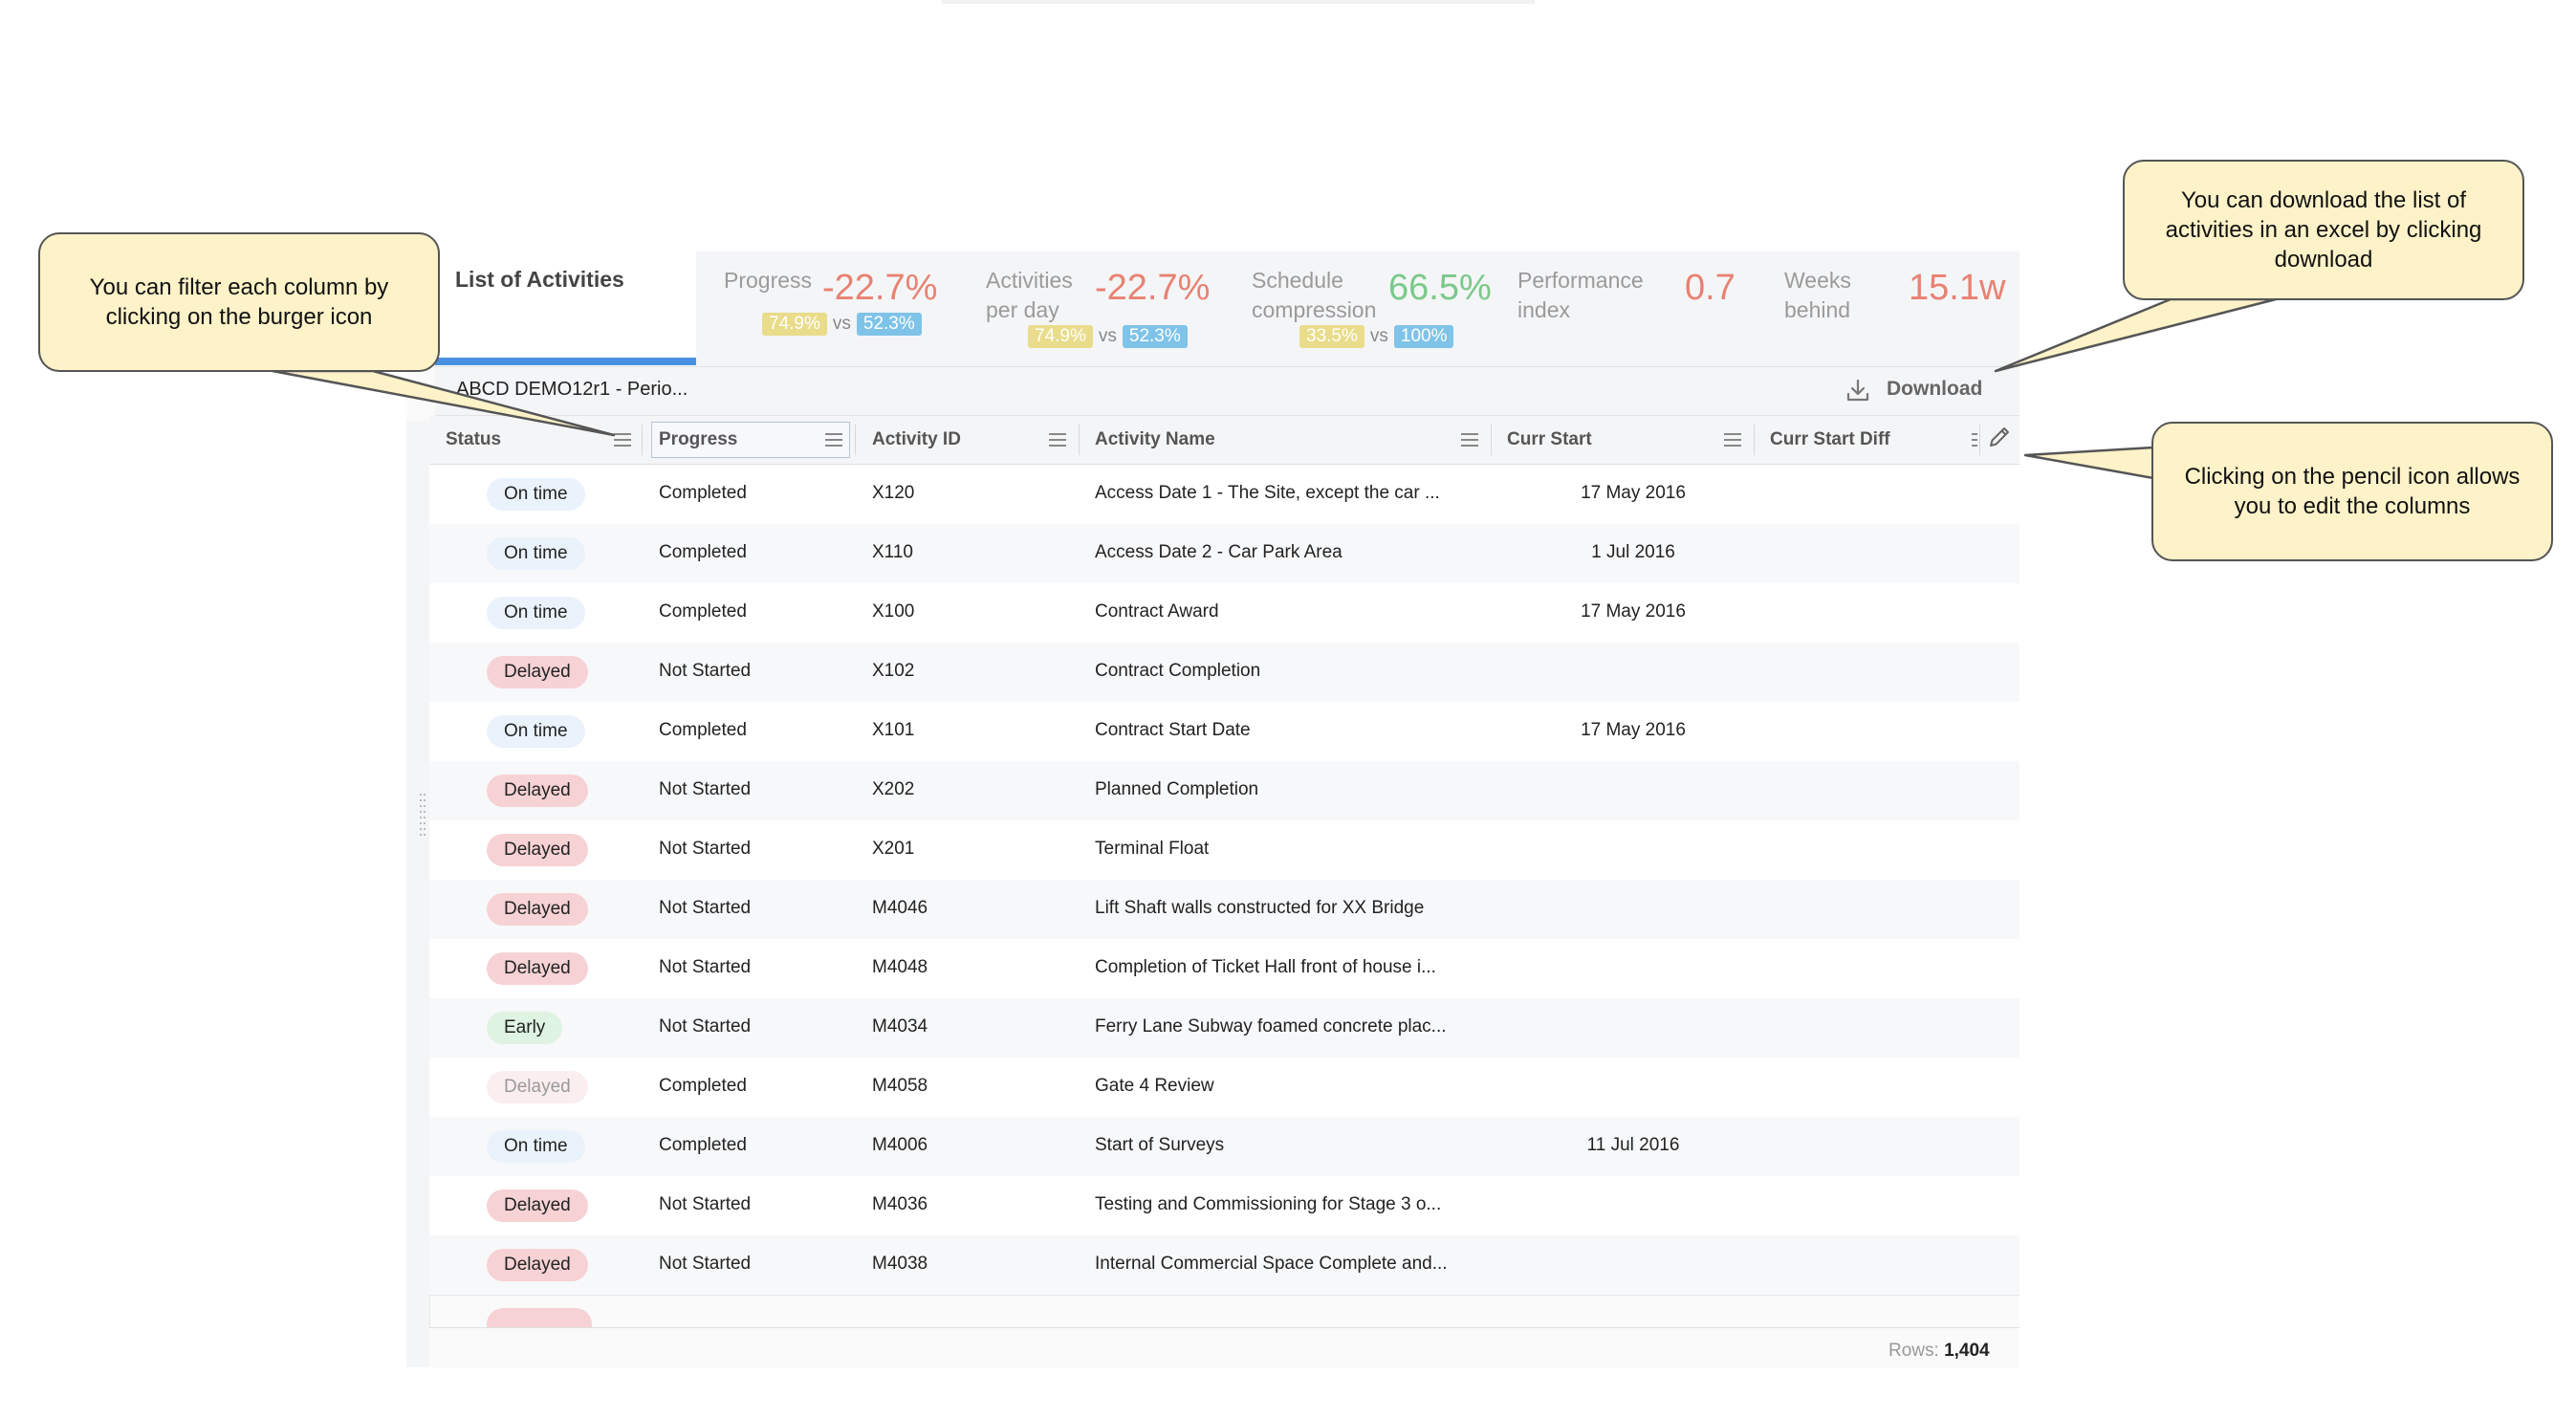 The image size is (2576, 1419). What do you see at coordinates (1314, 309) in the screenshot?
I see `metric-label: compression` at bounding box center [1314, 309].